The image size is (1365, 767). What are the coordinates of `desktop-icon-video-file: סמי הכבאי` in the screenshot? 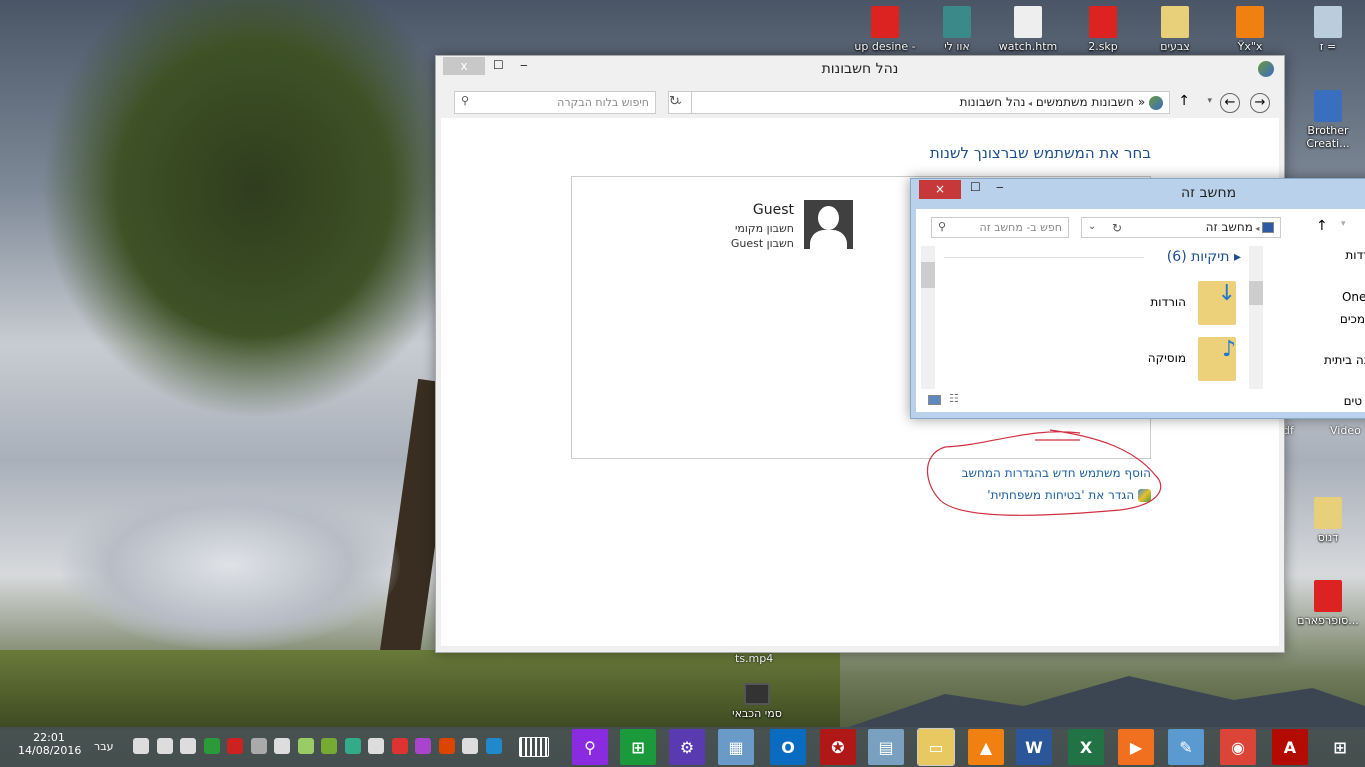 It's located at (757, 701).